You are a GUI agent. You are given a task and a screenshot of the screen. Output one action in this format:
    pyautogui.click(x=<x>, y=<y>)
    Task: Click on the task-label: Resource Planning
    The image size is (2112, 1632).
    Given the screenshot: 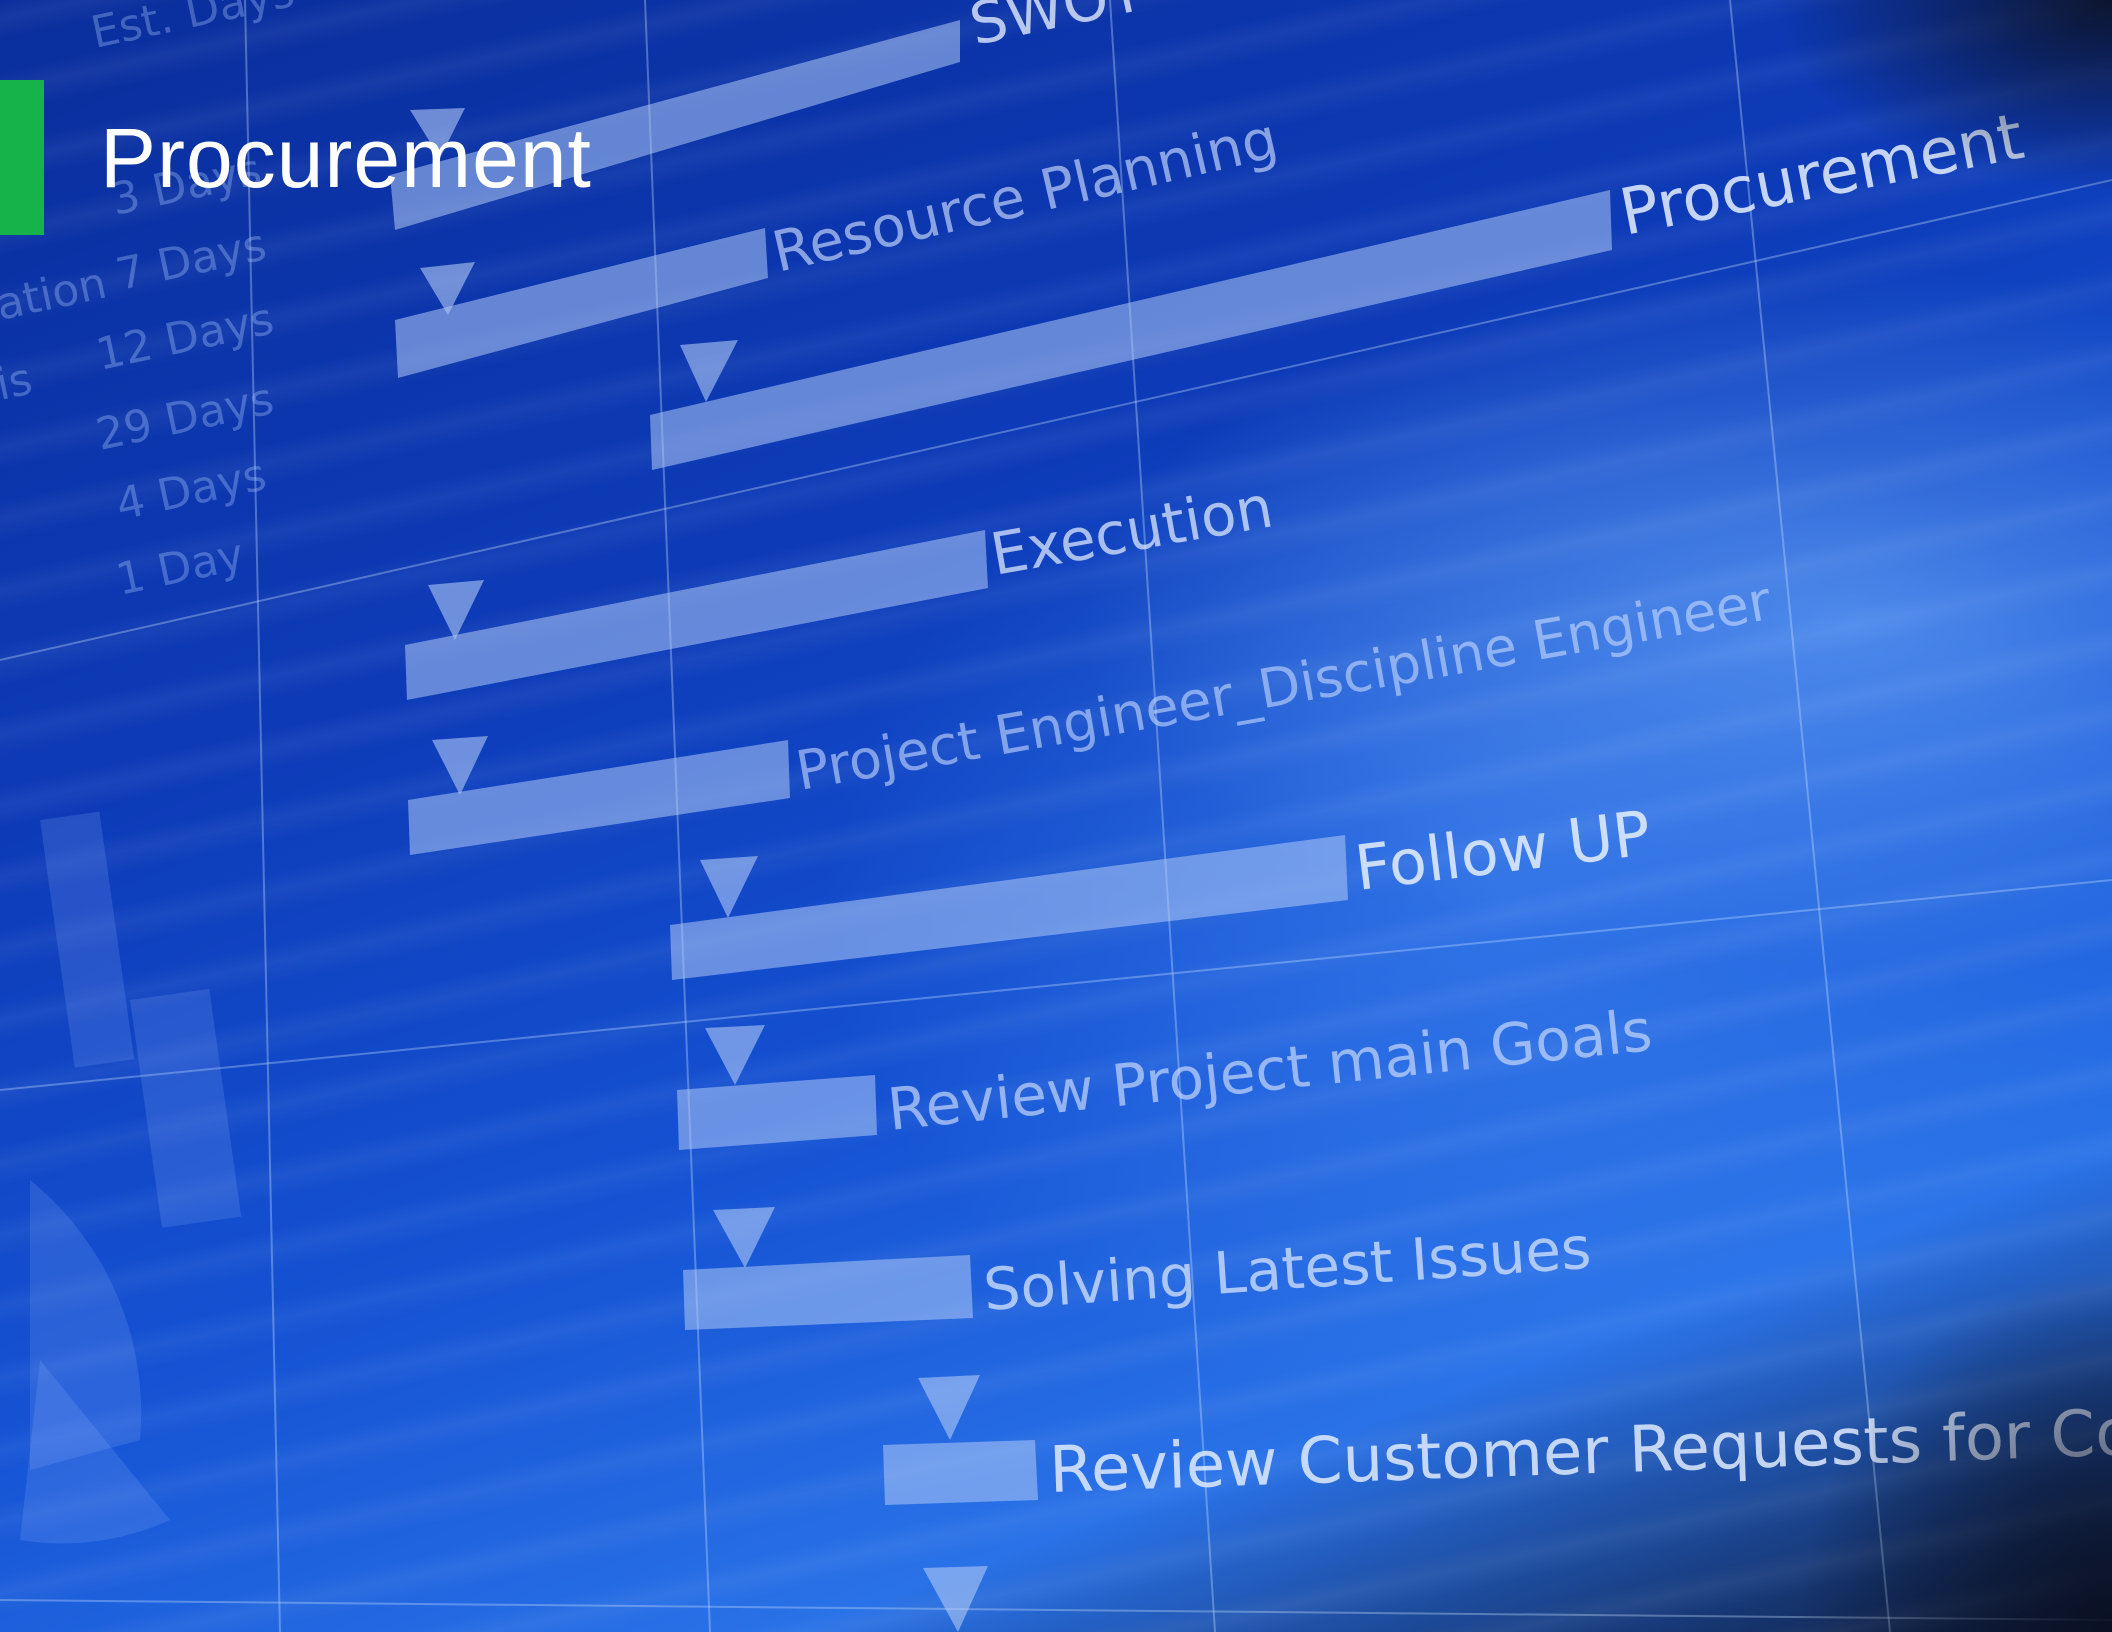 What is the action you would take?
    pyautogui.click(x=1025, y=195)
    